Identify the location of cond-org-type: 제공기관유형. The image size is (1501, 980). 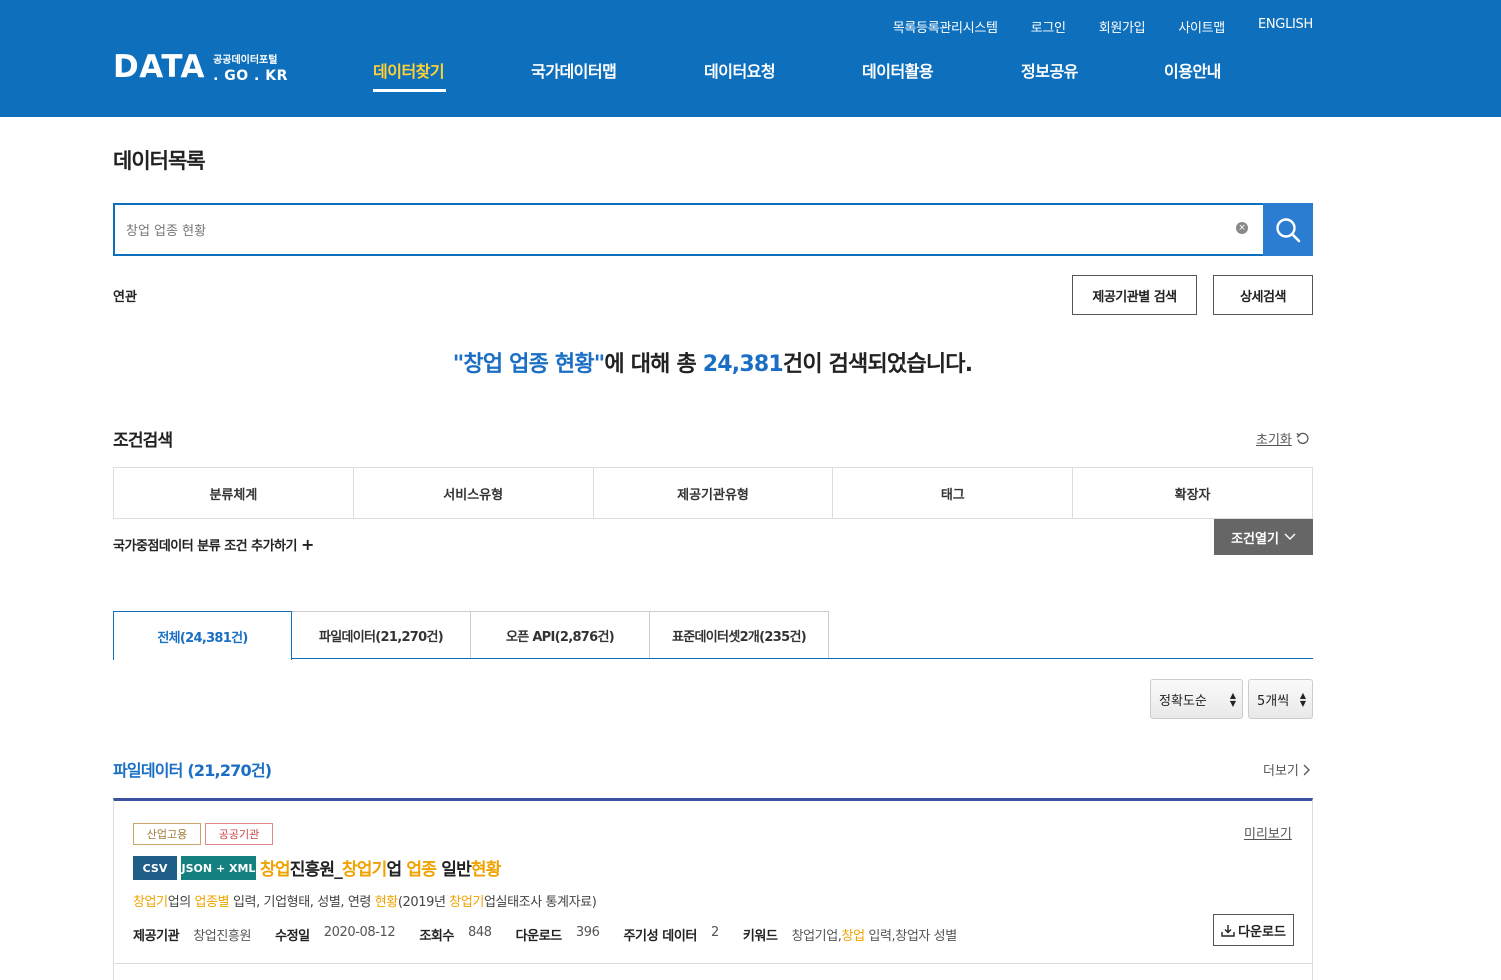
(714, 493).